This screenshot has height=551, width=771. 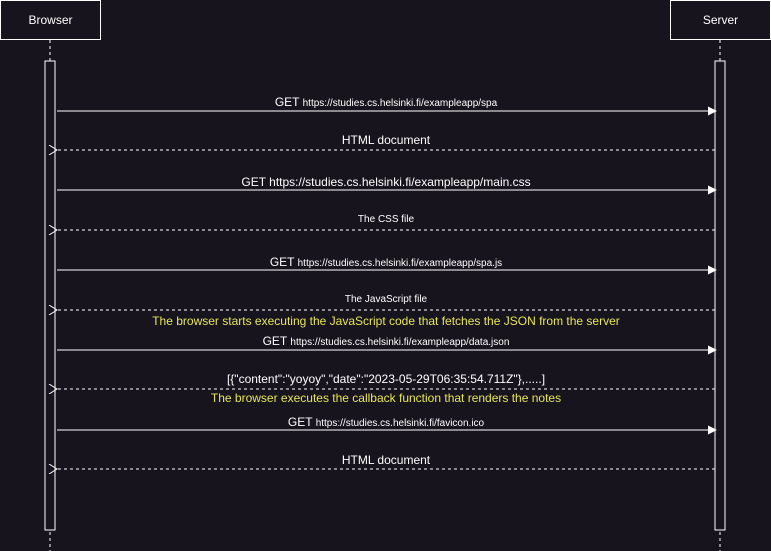 I want to click on participant-browser: Browser, so click(x=50, y=20).